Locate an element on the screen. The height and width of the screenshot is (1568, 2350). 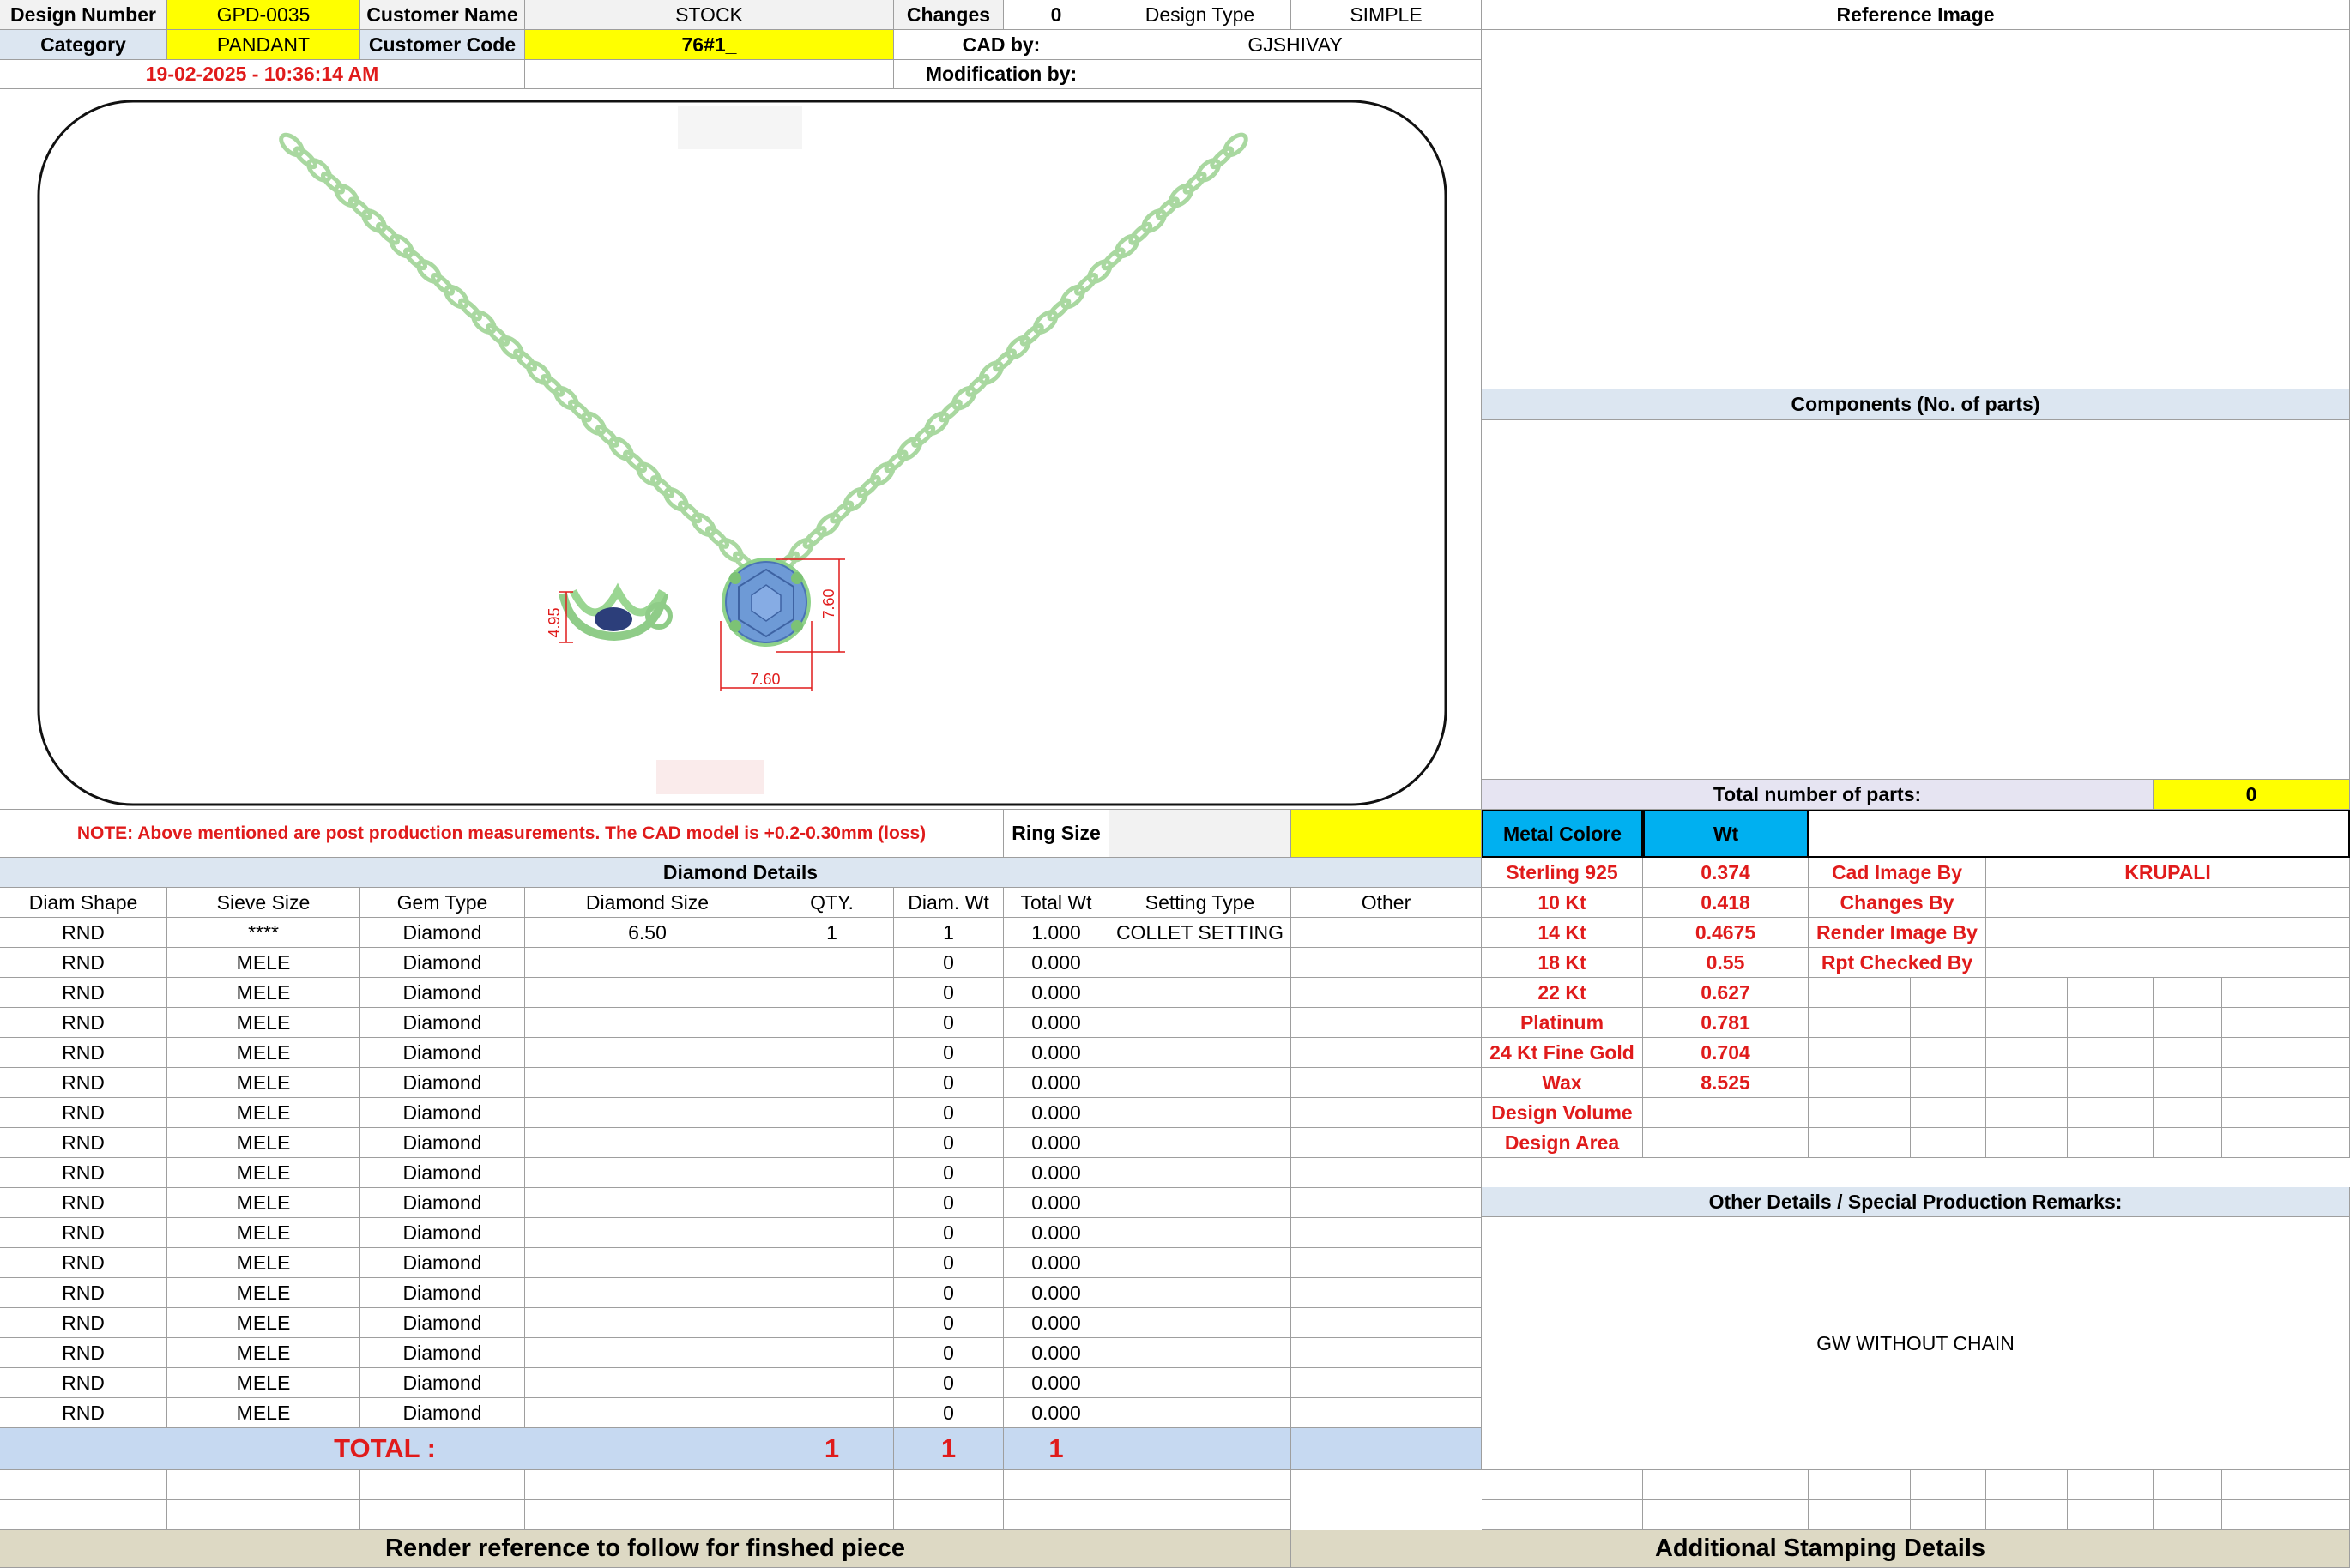
metal-wt-cell: 0.418 is located at coordinates (1726, 903).